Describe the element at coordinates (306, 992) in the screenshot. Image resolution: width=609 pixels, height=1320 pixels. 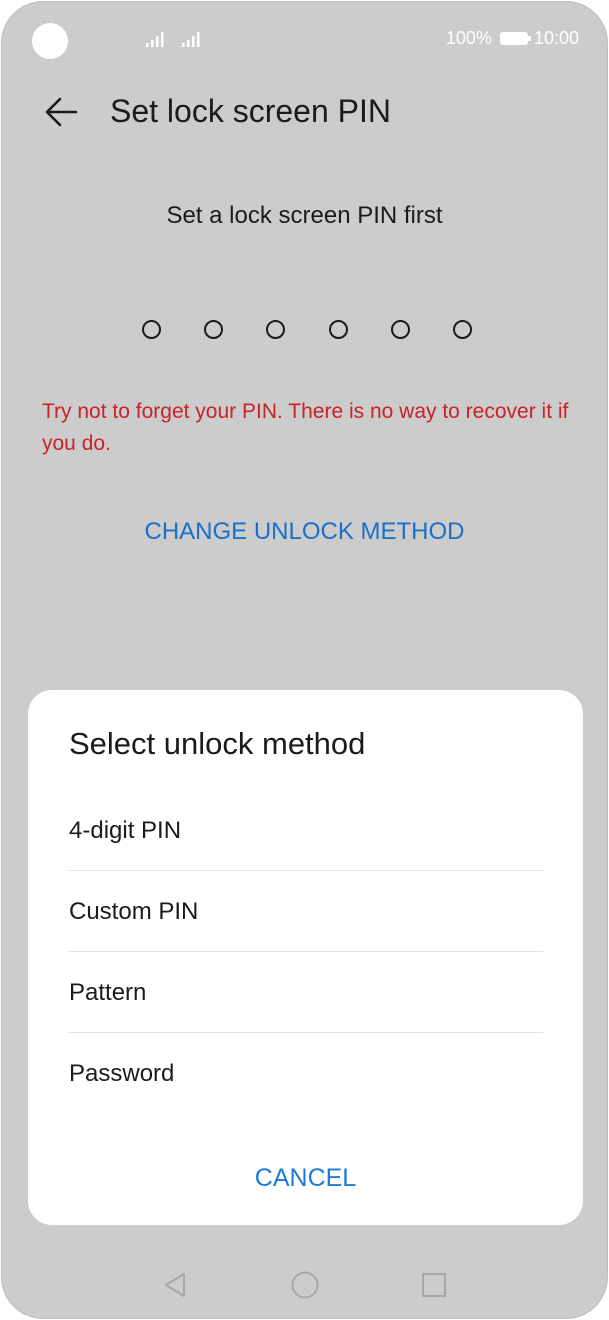
I see `option-pattern: Pattern` at that location.